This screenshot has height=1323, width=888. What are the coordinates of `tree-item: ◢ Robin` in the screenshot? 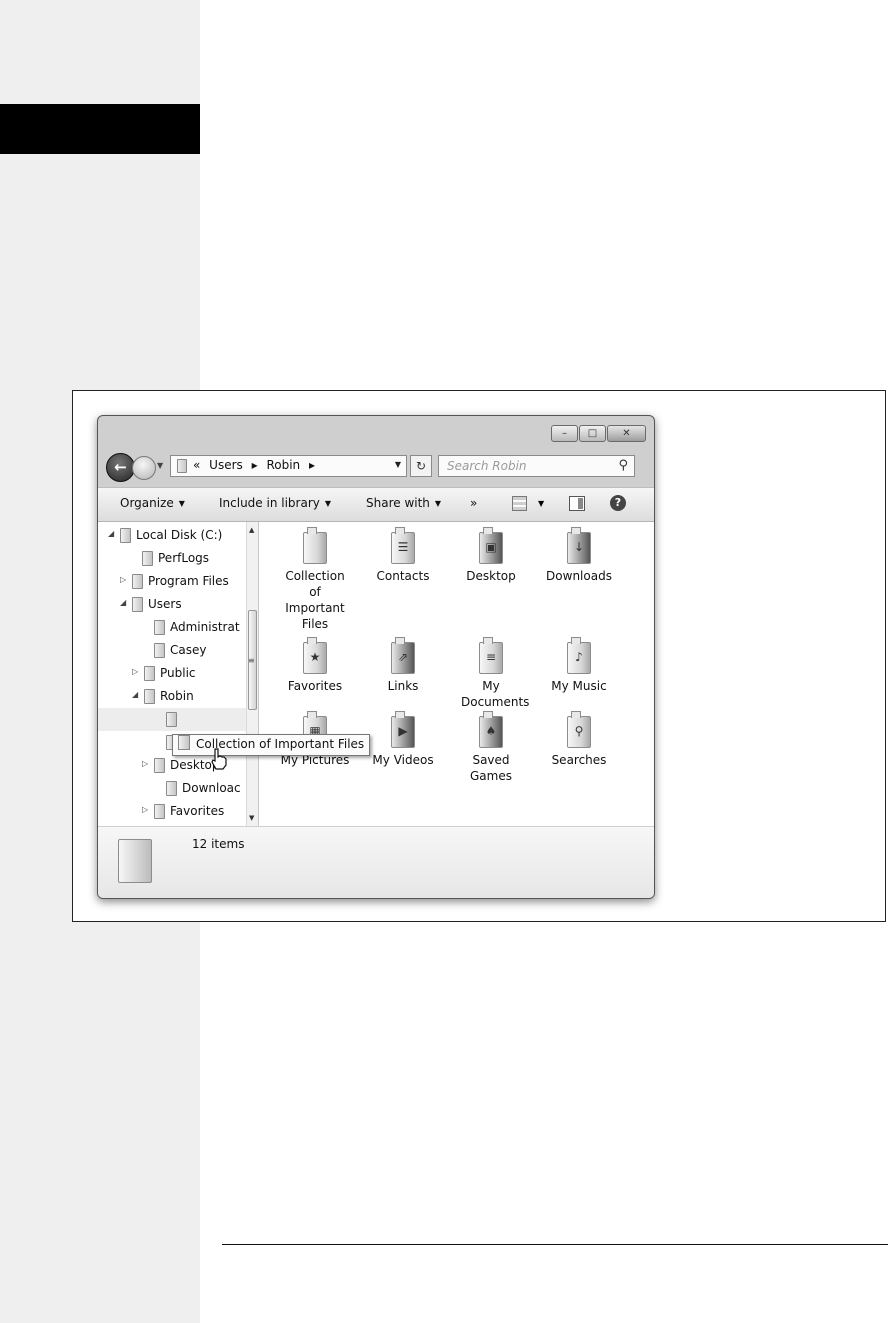 It's located at (178, 696).